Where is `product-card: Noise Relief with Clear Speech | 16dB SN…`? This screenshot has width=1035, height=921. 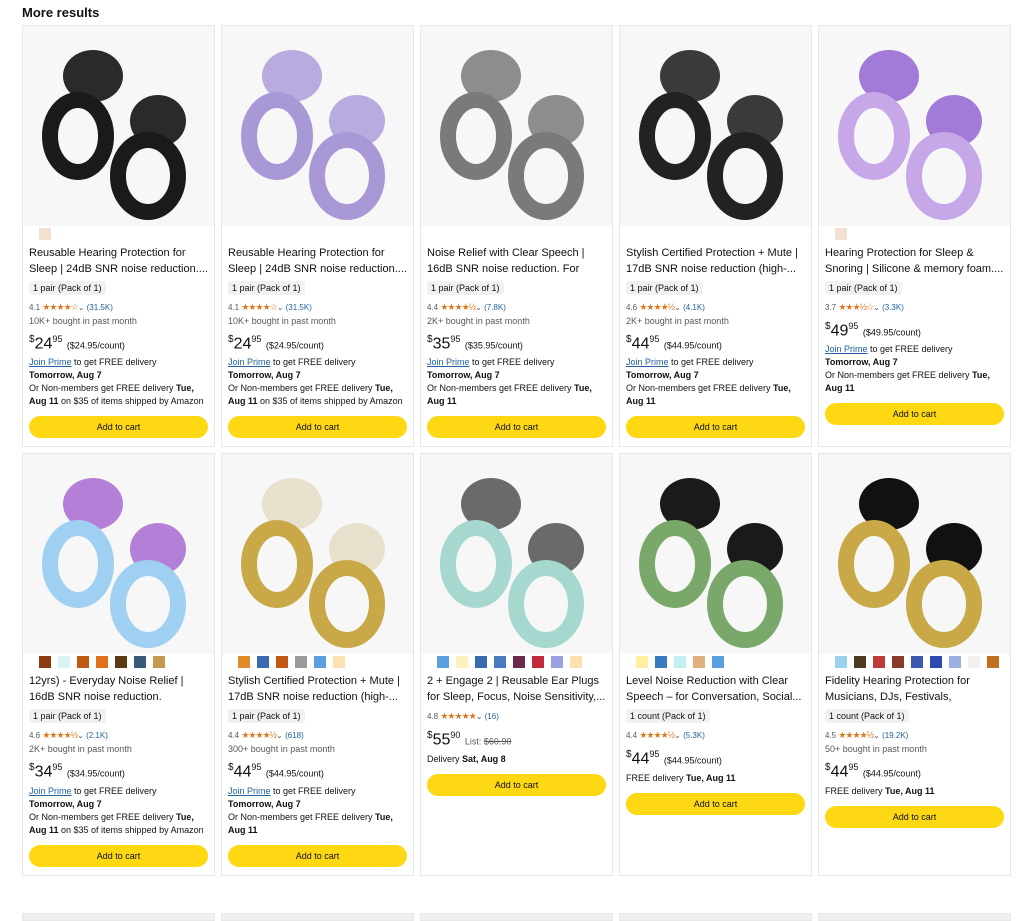
product-card: Noise Relief with Clear Speech | 16dB SN… is located at coordinates (516, 236).